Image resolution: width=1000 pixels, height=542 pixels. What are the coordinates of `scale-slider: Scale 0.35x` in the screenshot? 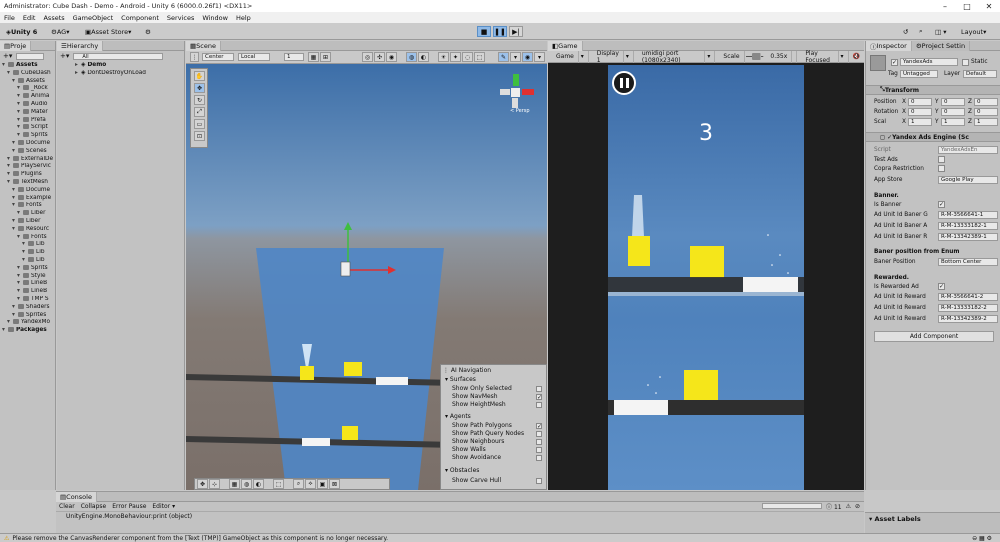 It's located at (756, 56).